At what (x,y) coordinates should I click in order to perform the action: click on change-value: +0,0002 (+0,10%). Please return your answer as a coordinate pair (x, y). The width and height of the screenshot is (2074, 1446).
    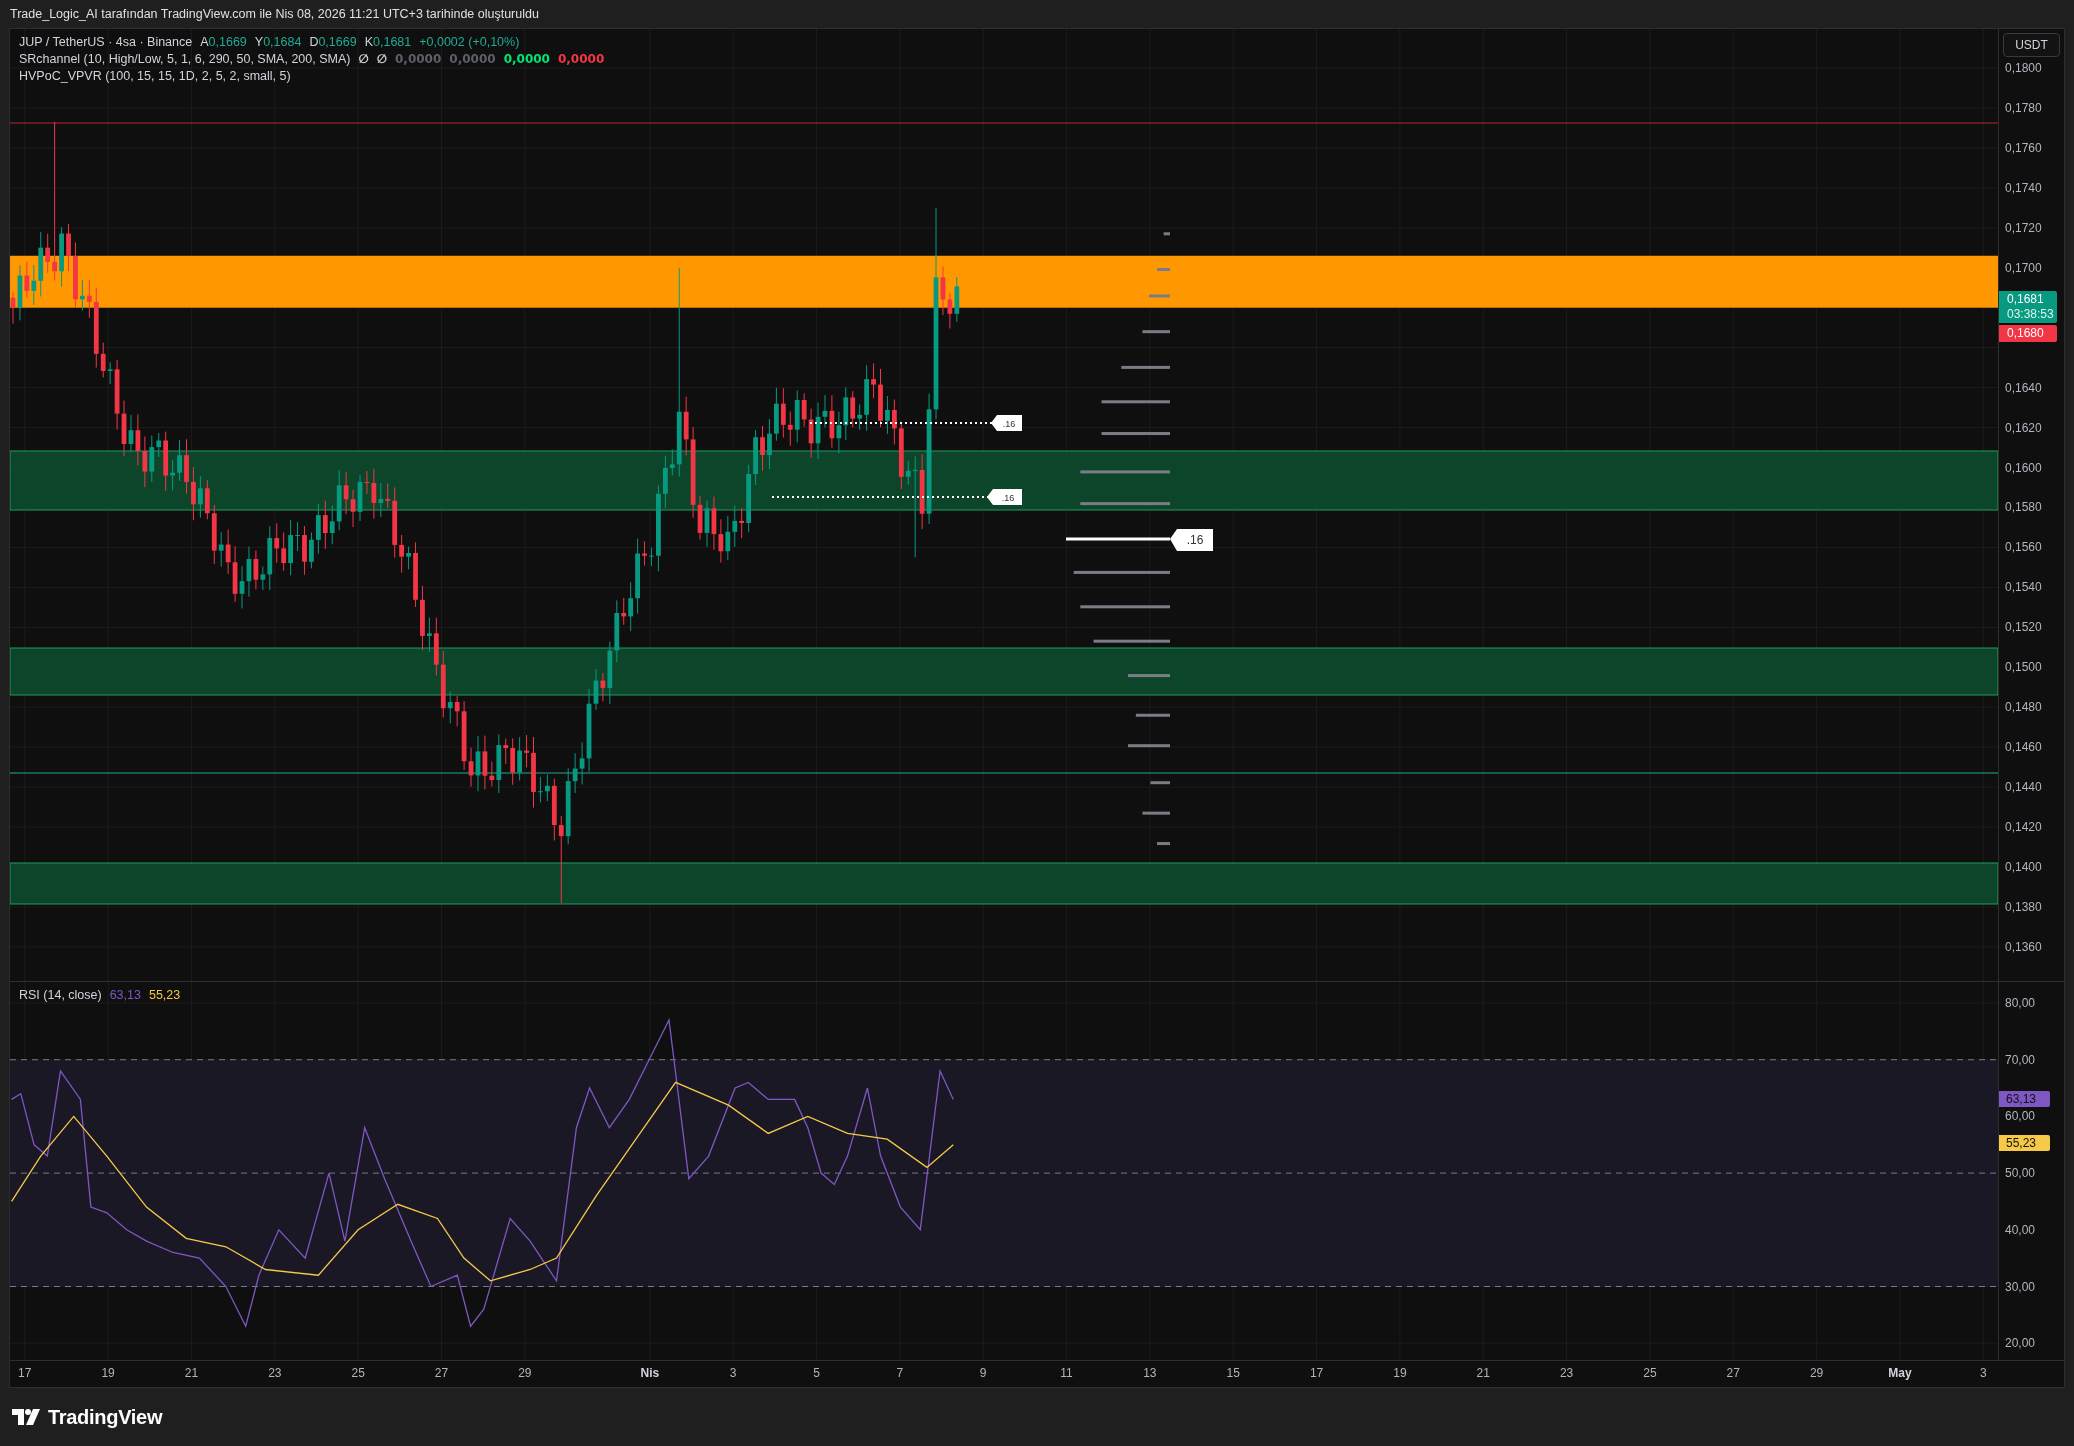
    Looking at the image, I should click on (469, 42).